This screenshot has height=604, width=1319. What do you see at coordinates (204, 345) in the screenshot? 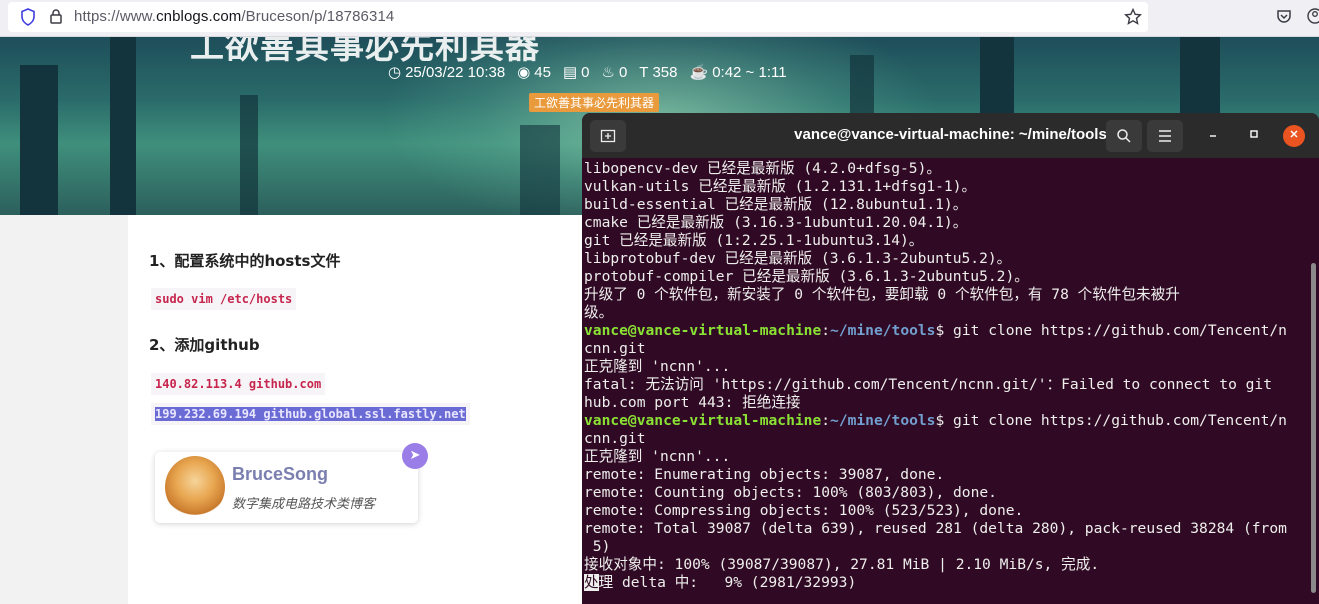
I see `step2-heading: 2、添加github` at bounding box center [204, 345].